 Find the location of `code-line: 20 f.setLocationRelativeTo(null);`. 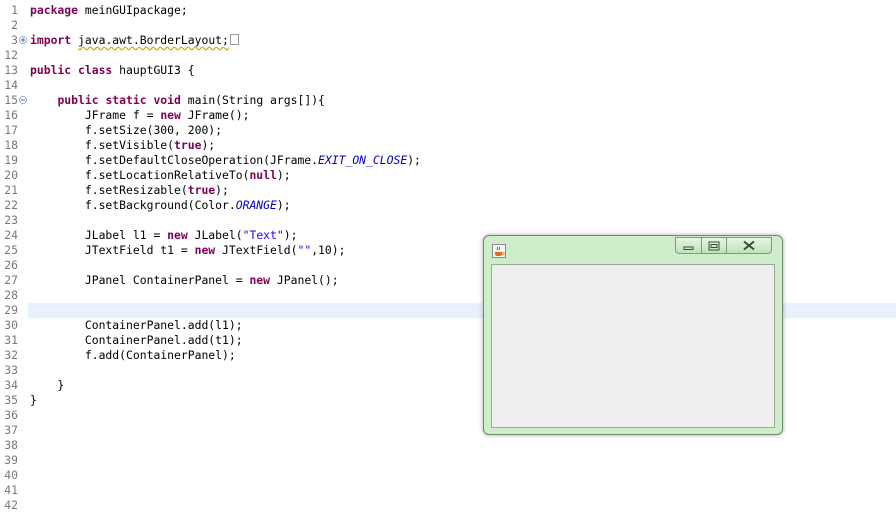

code-line: 20 f.setLocationRelativeTo(null); is located at coordinates (448, 175).